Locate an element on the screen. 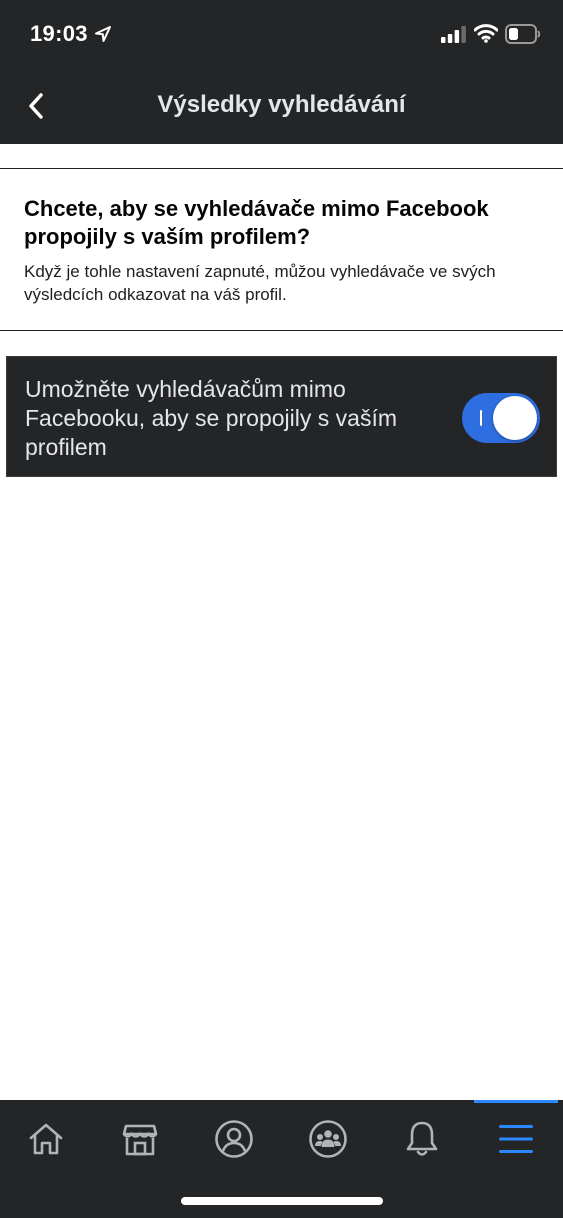  navigation-bar: Výsledky vyhledávání is located at coordinates (281, 107).